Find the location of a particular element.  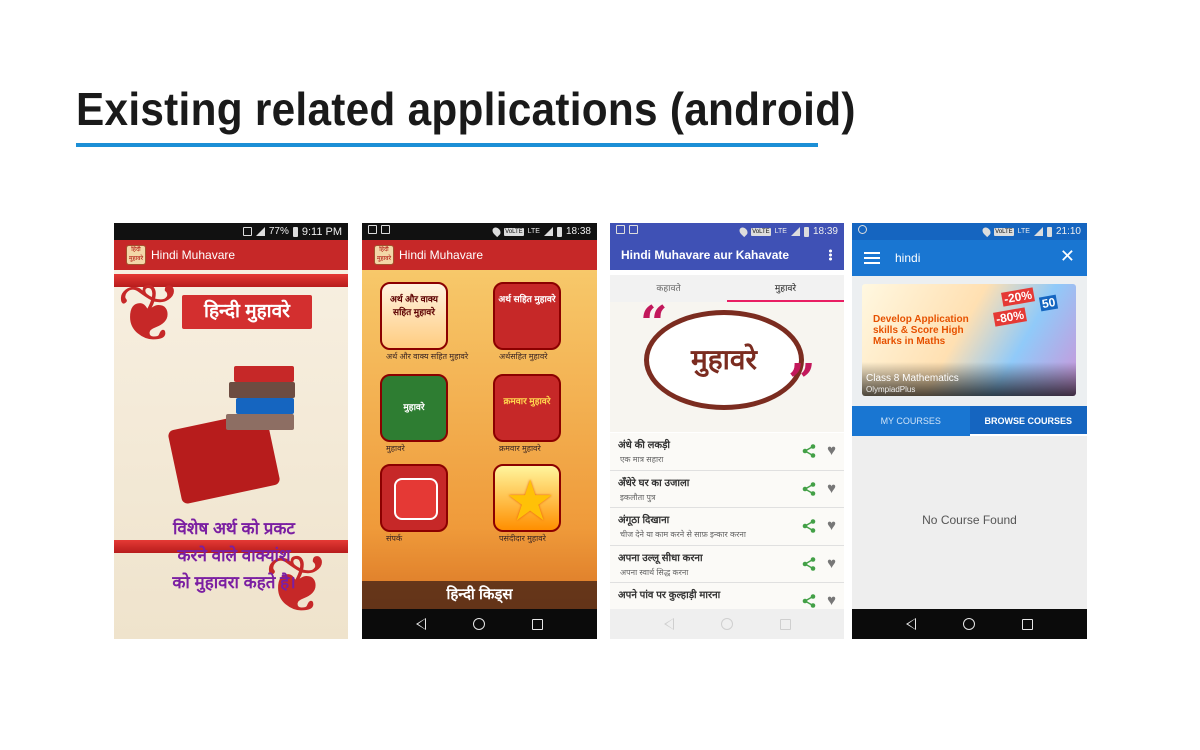

tile-label: अर्थसहित मुहावरे is located at coordinates (523, 356).